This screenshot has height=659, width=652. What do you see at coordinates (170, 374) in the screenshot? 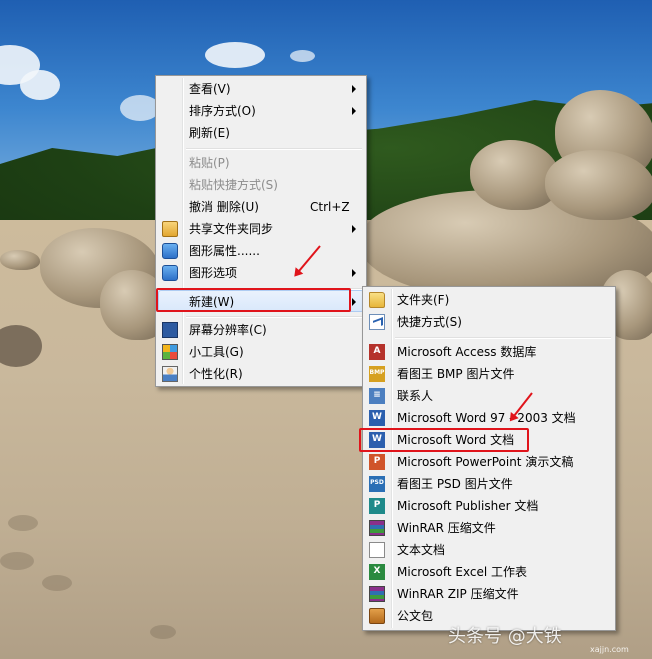
I see `personalize-icon` at bounding box center [170, 374].